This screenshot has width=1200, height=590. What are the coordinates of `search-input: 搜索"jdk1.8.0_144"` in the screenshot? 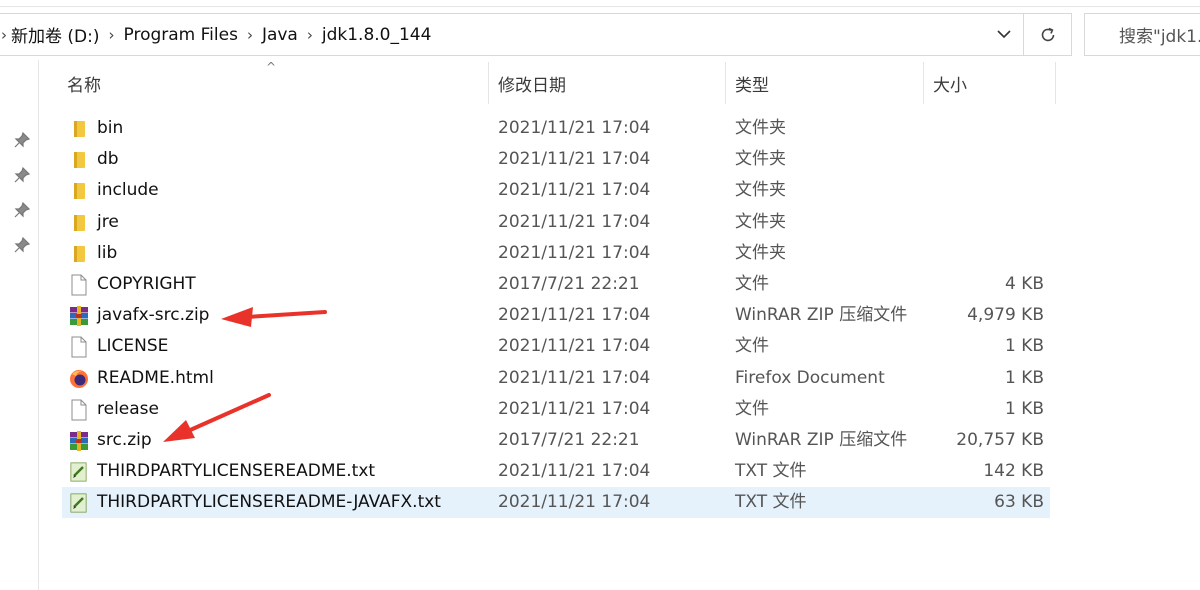 It's located at (1159, 34).